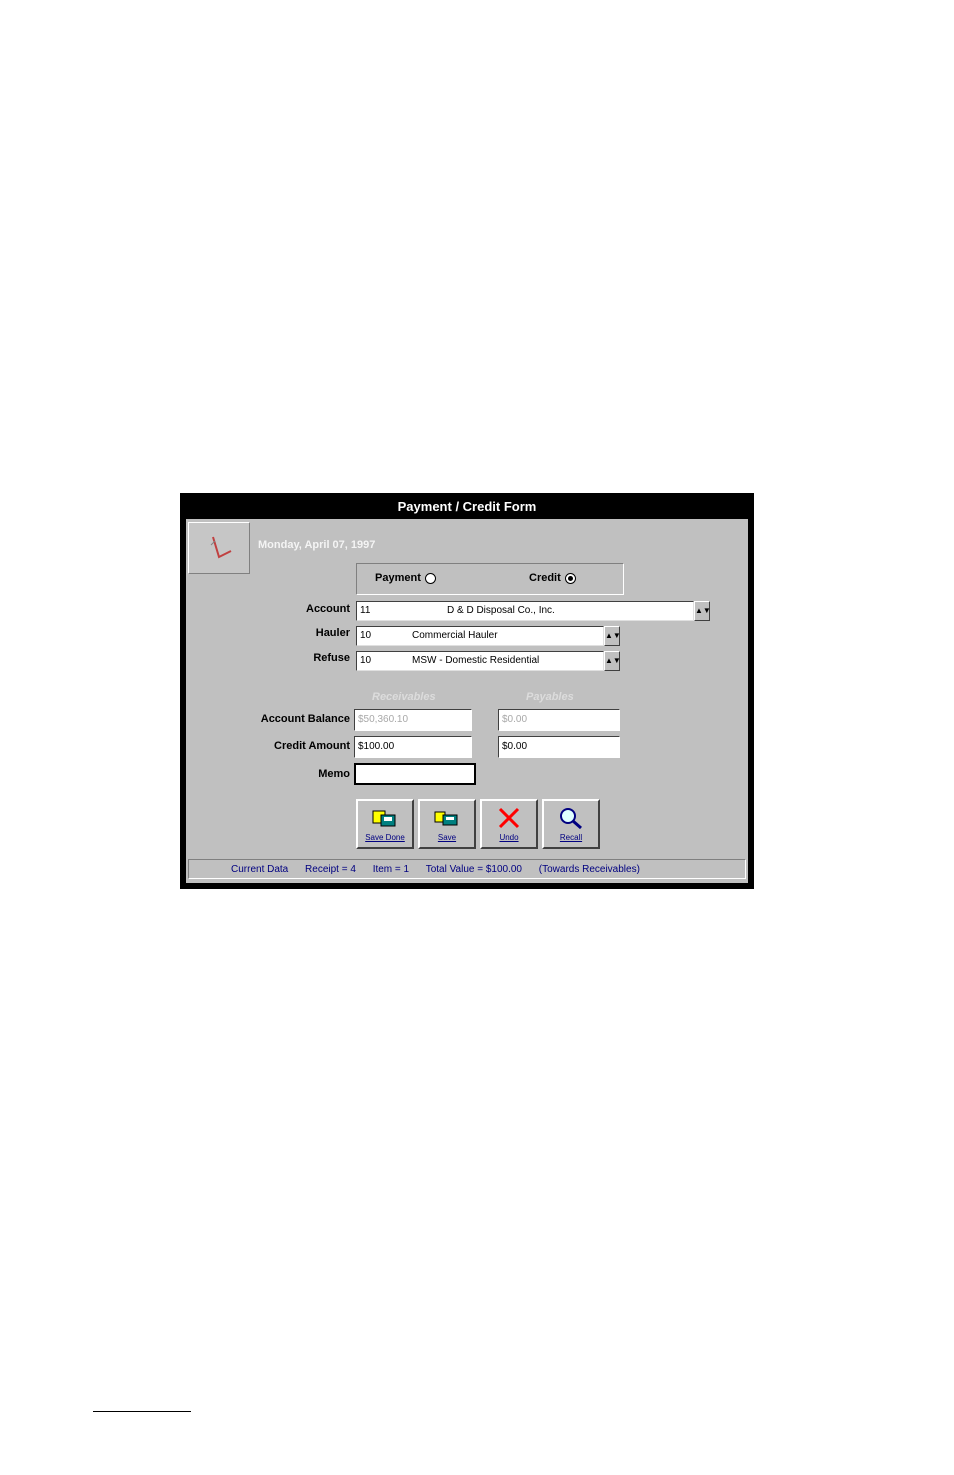 The width and height of the screenshot is (954, 1475). Describe the element at coordinates (476, 660) in the screenshot. I see `refuse-name: MSW - Domestic Residential` at that location.